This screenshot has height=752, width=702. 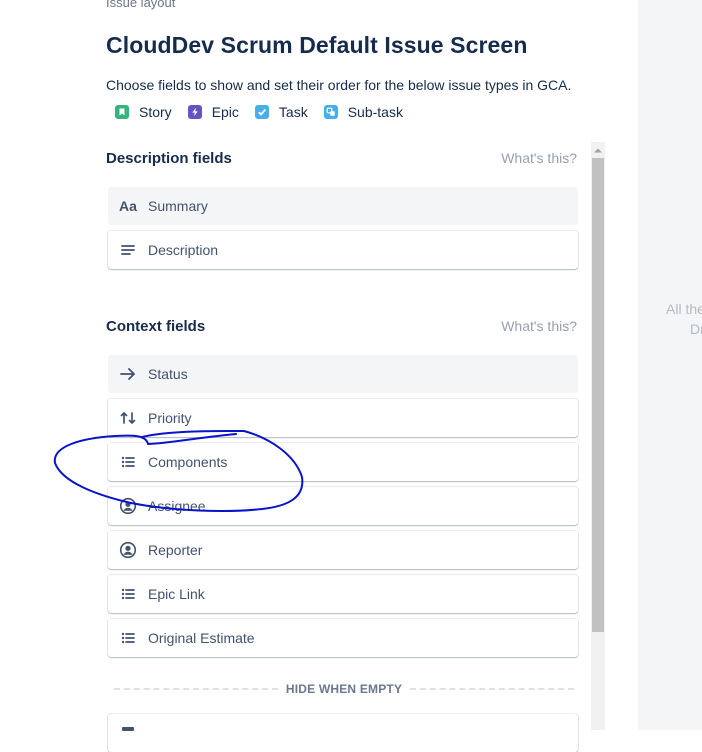 I want to click on sort-icon, so click(x=128, y=418).